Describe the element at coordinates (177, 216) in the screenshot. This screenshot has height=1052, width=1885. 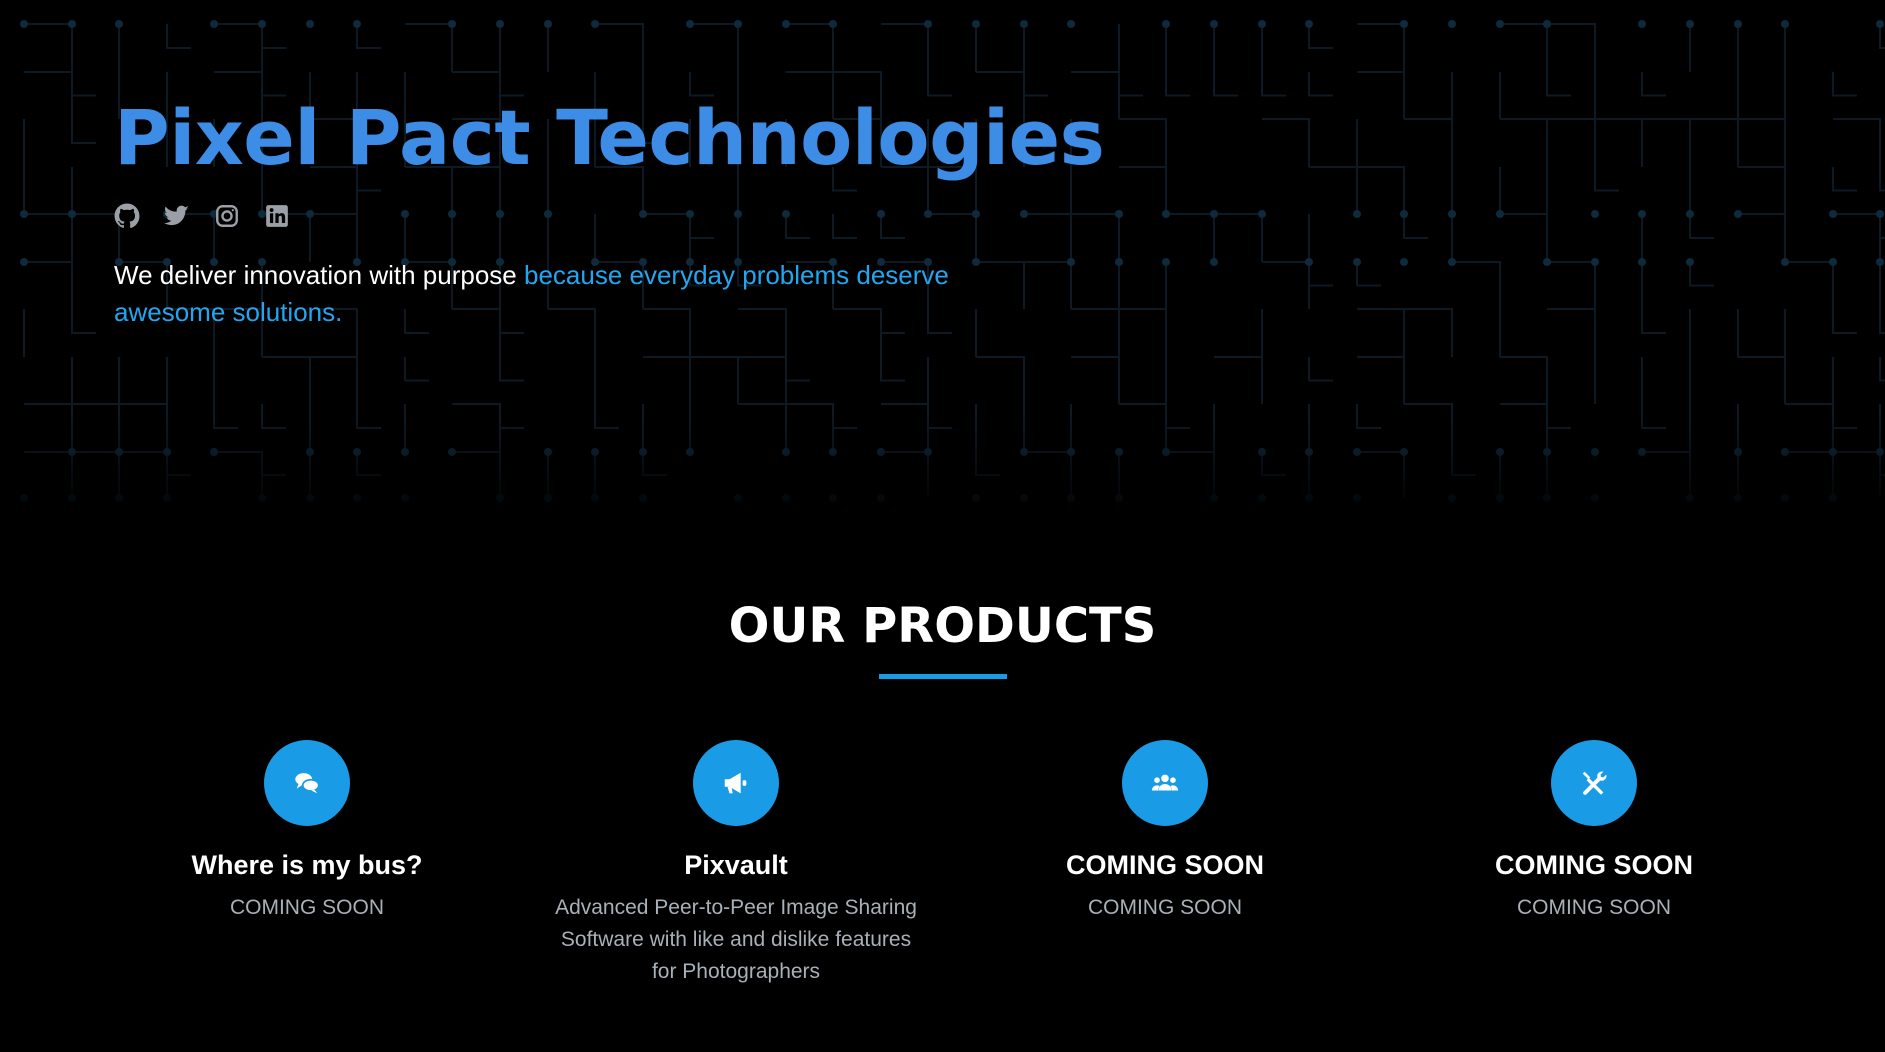
I see `twitter-icon` at that location.